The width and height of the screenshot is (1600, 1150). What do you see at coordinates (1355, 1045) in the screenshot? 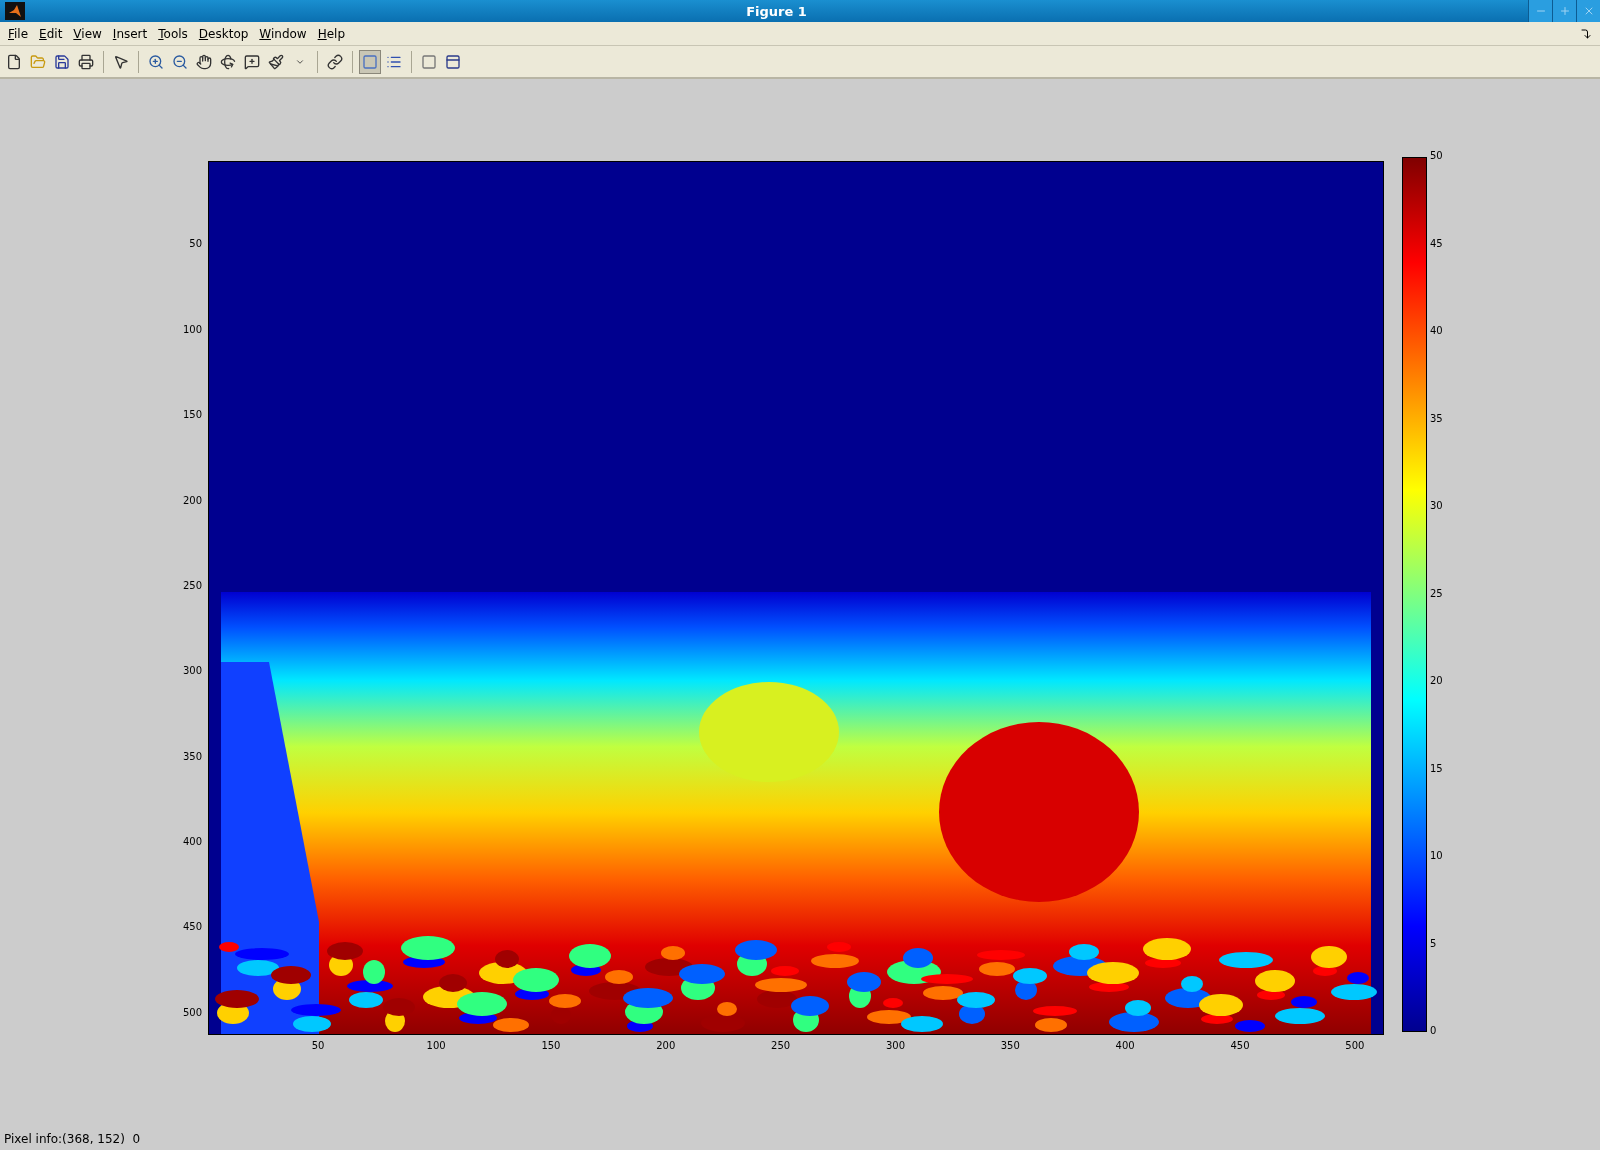
I see `x-tick-label: 500` at bounding box center [1355, 1045].